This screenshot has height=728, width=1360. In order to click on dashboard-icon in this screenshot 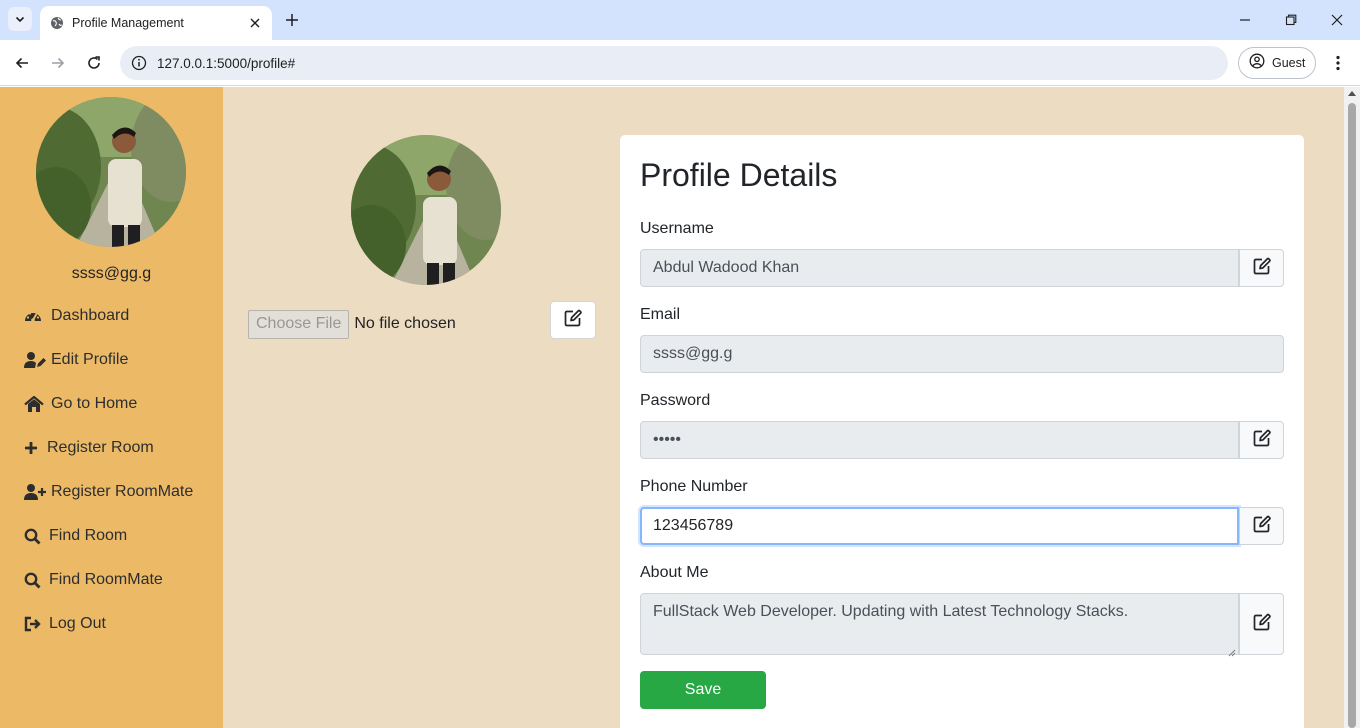, I will do `click(35, 316)`.